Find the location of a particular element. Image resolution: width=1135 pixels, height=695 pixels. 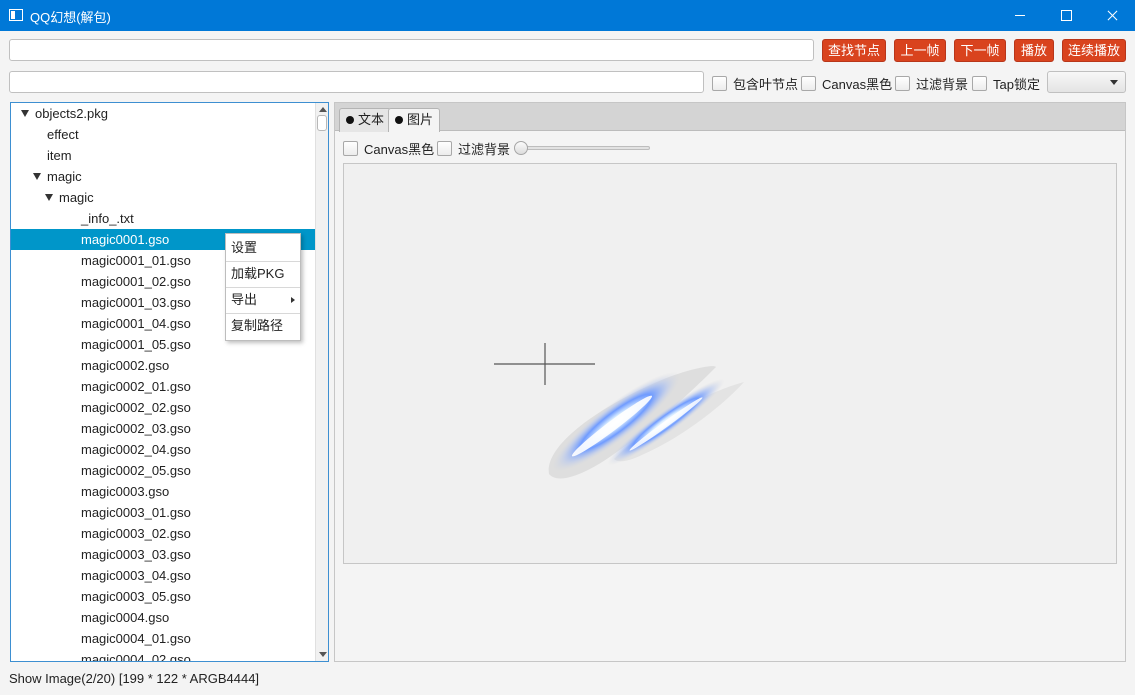

path-input is located at coordinates (356, 82).